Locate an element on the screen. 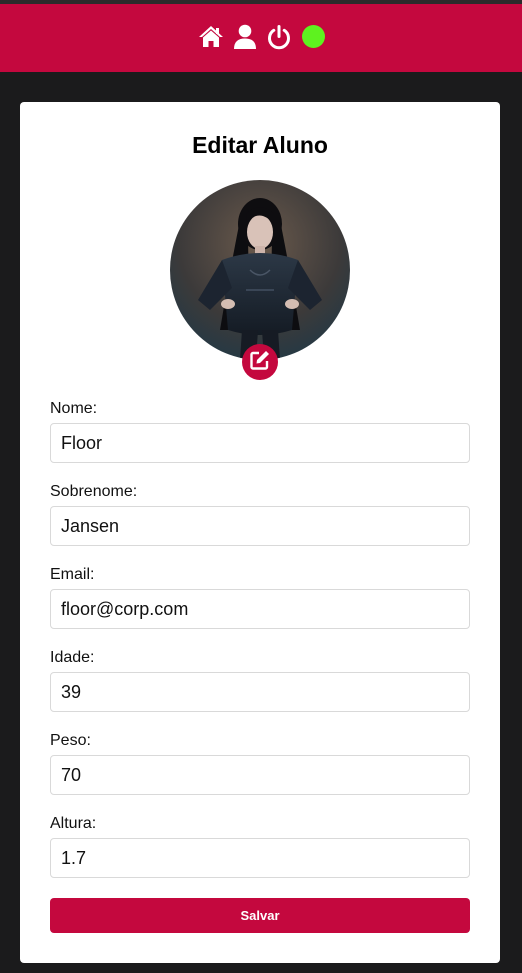 This screenshot has width=522, height=973. peso-label: Peso: is located at coordinates (70, 740).